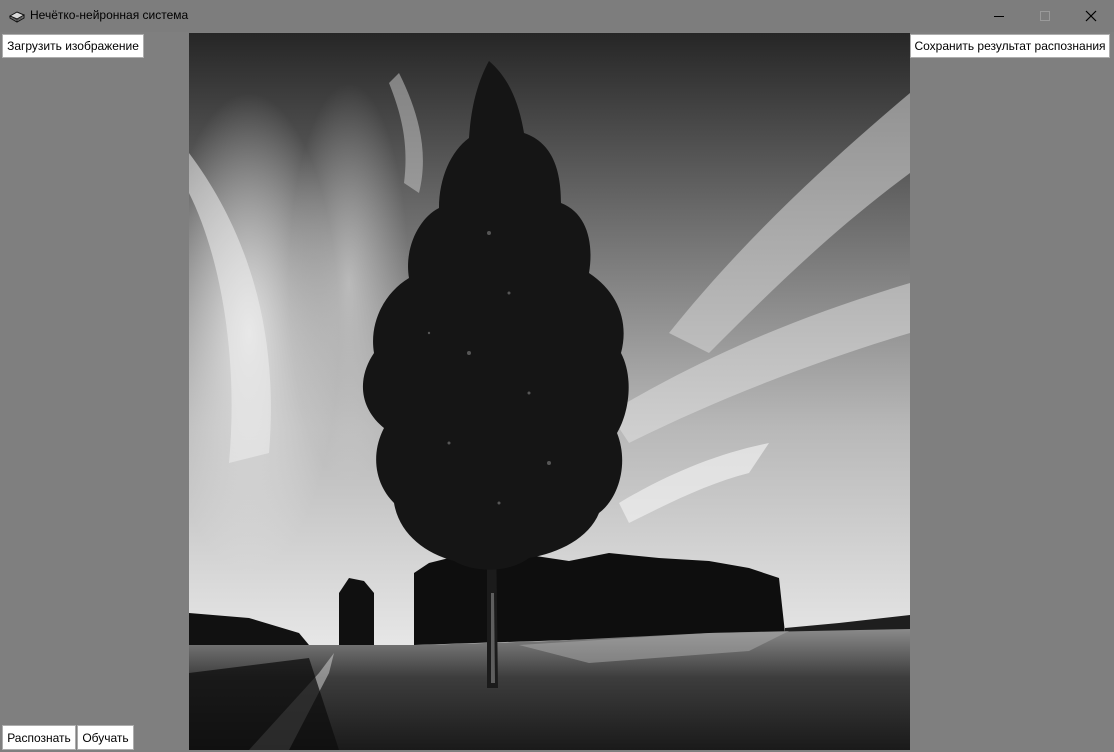 The height and width of the screenshot is (752, 1114). I want to click on close-button, so click(1091, 16).